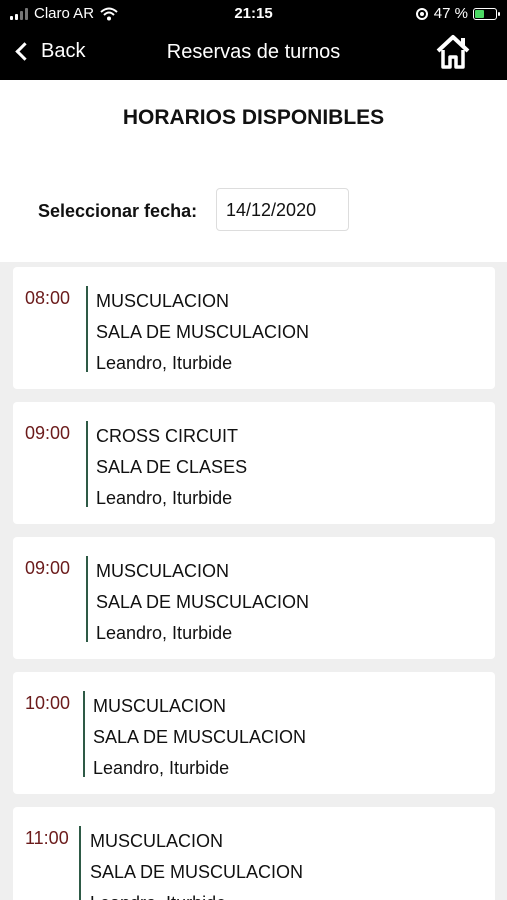 The image size is (507, 900). Describe the element at coordinates (450, 13) in the screenshot. I see `battery-percent: 47 %` at that location.